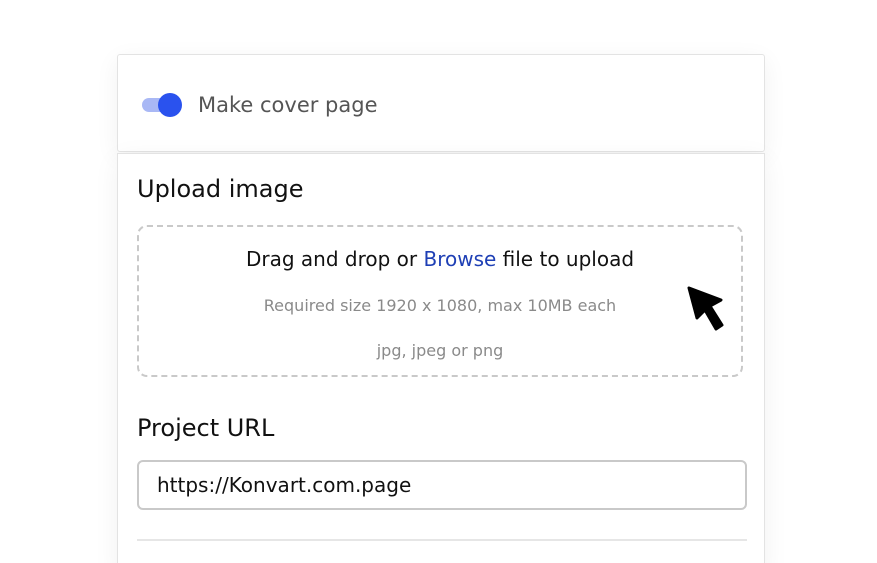 The width and height of the screenshot is (877, 563). What do you see at coordinates (565, 259) in the screenshot?
I see `drop-text-after: file to upload` at bounding box center [565, 259].